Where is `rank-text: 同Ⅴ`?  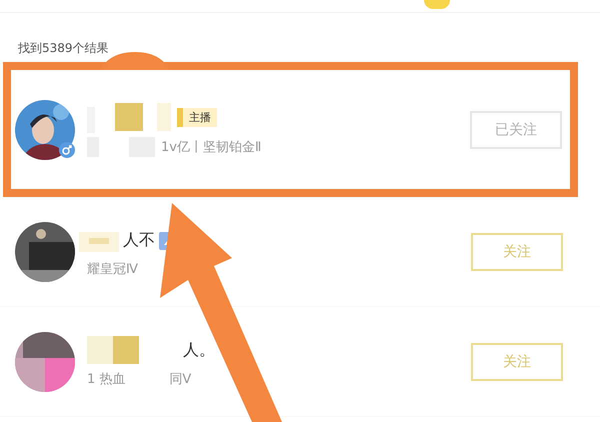
rank-text: 同Ⅴ is located at coordinates (180, 379).